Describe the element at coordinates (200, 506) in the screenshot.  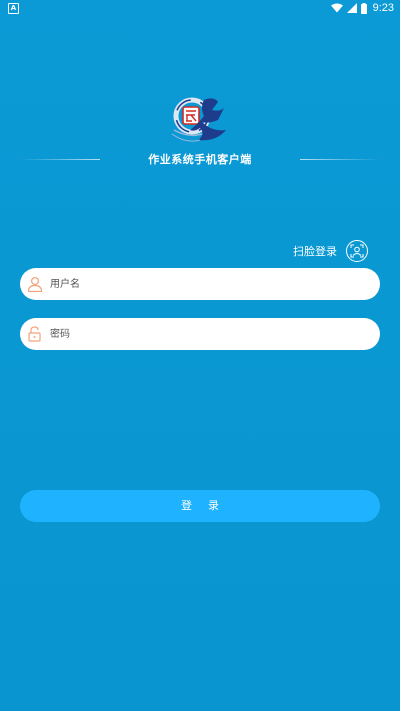
I see `login-button: 登录` at that location.